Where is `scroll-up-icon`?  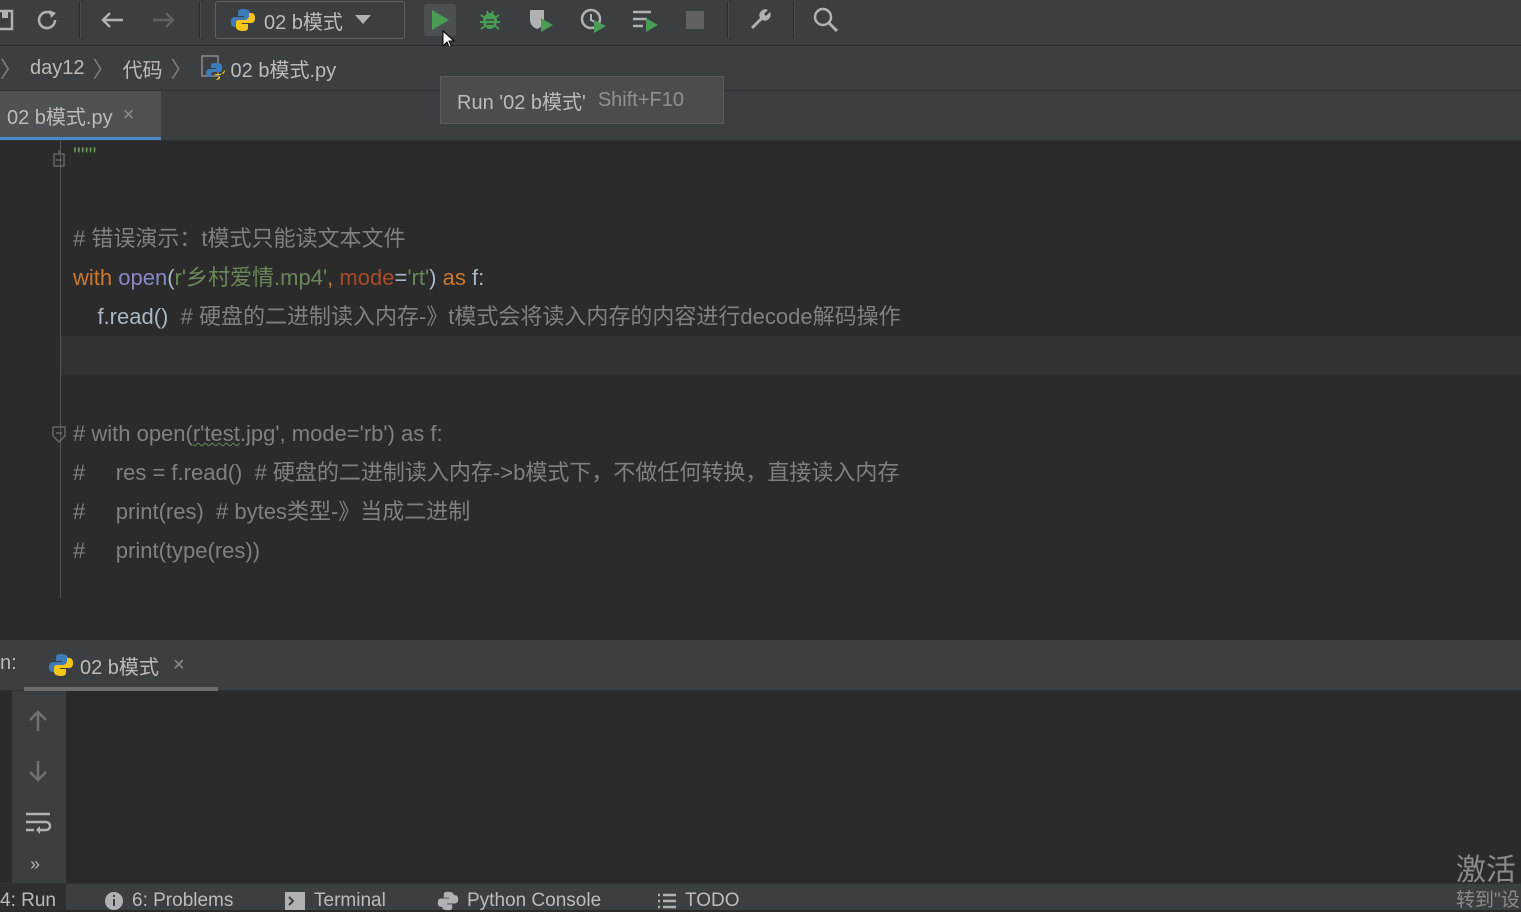 scroll-up-icon is located at coordinates (38, 723).